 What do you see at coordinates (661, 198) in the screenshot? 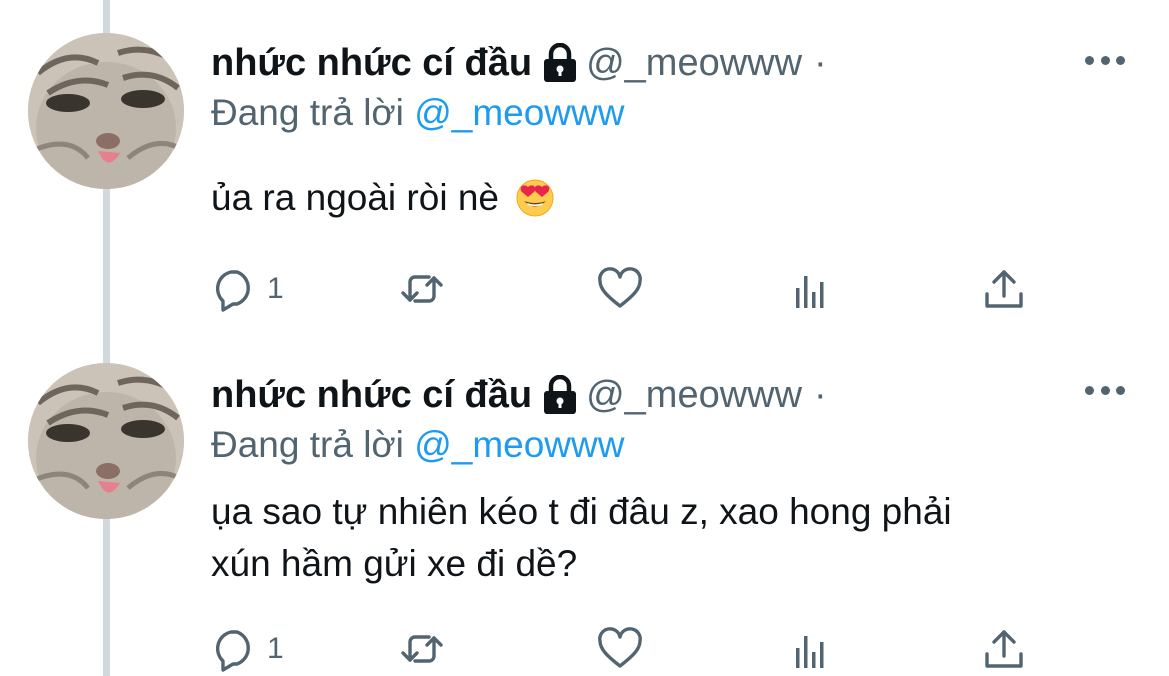
I see `tweet-text: ủa ra ngoài ròi nè` at bounding box center [661, 198].